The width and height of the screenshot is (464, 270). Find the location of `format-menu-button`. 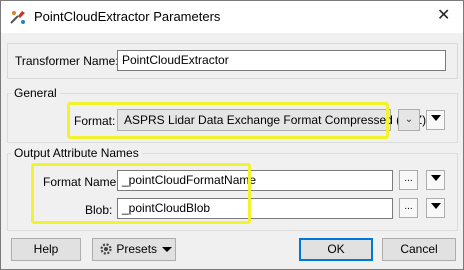

format-menu-button is located at coordinates (435, 120).